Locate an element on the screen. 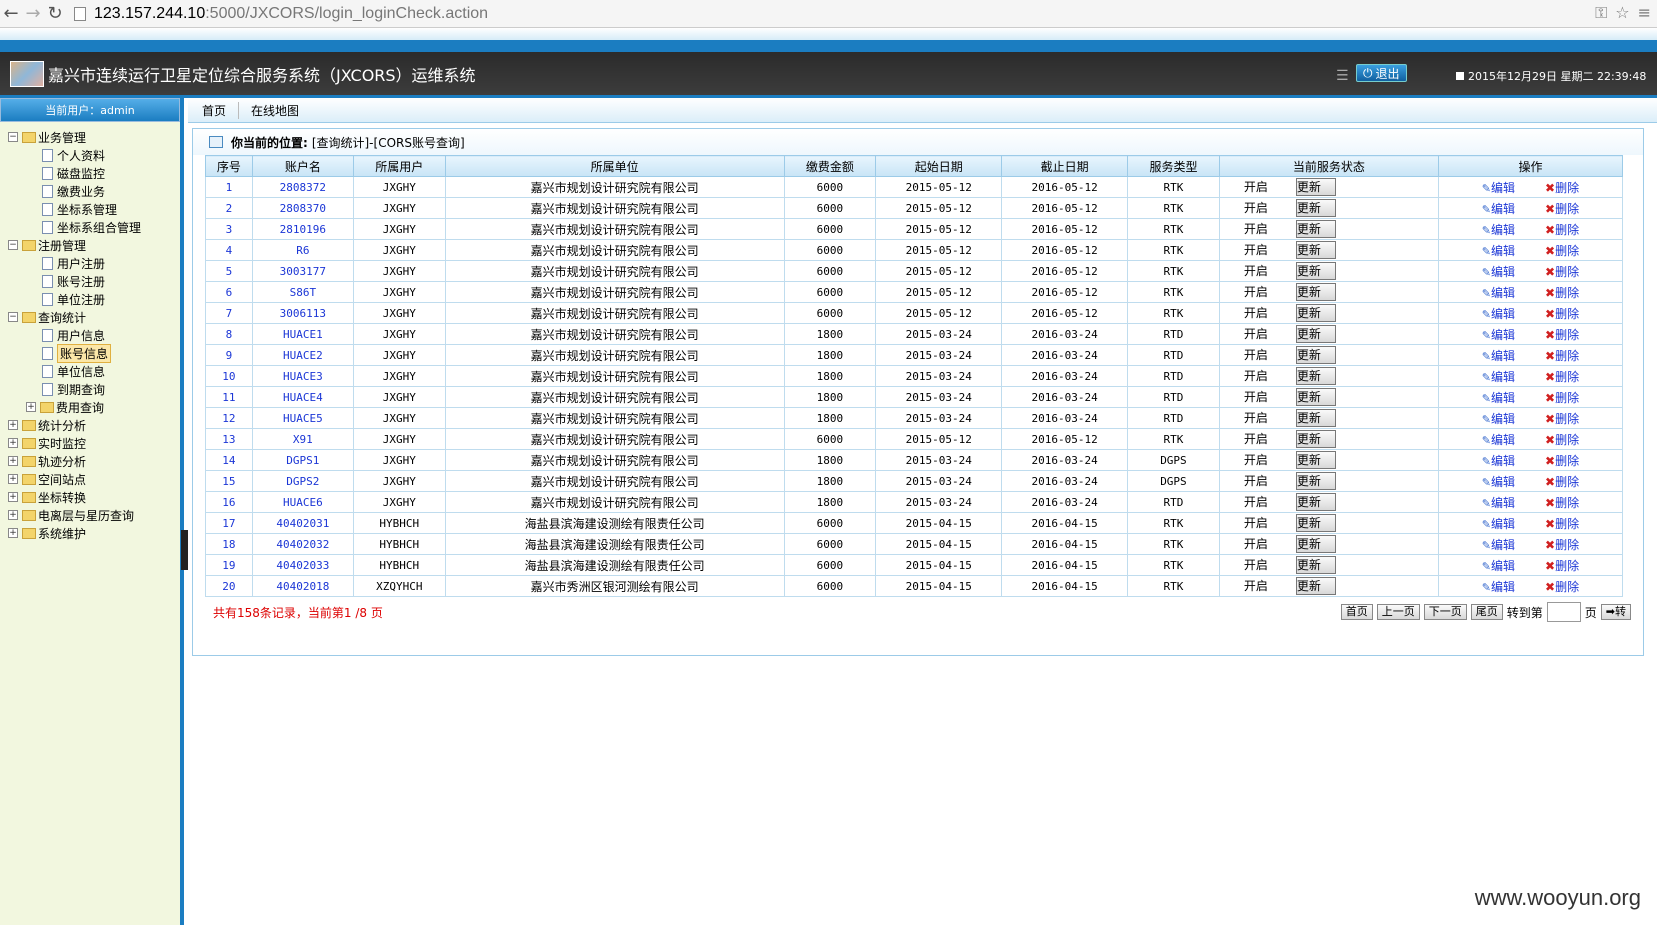 The height and width of the screenshot is (925, 1657). back-icon: ← is located at coordinates (11, 14).